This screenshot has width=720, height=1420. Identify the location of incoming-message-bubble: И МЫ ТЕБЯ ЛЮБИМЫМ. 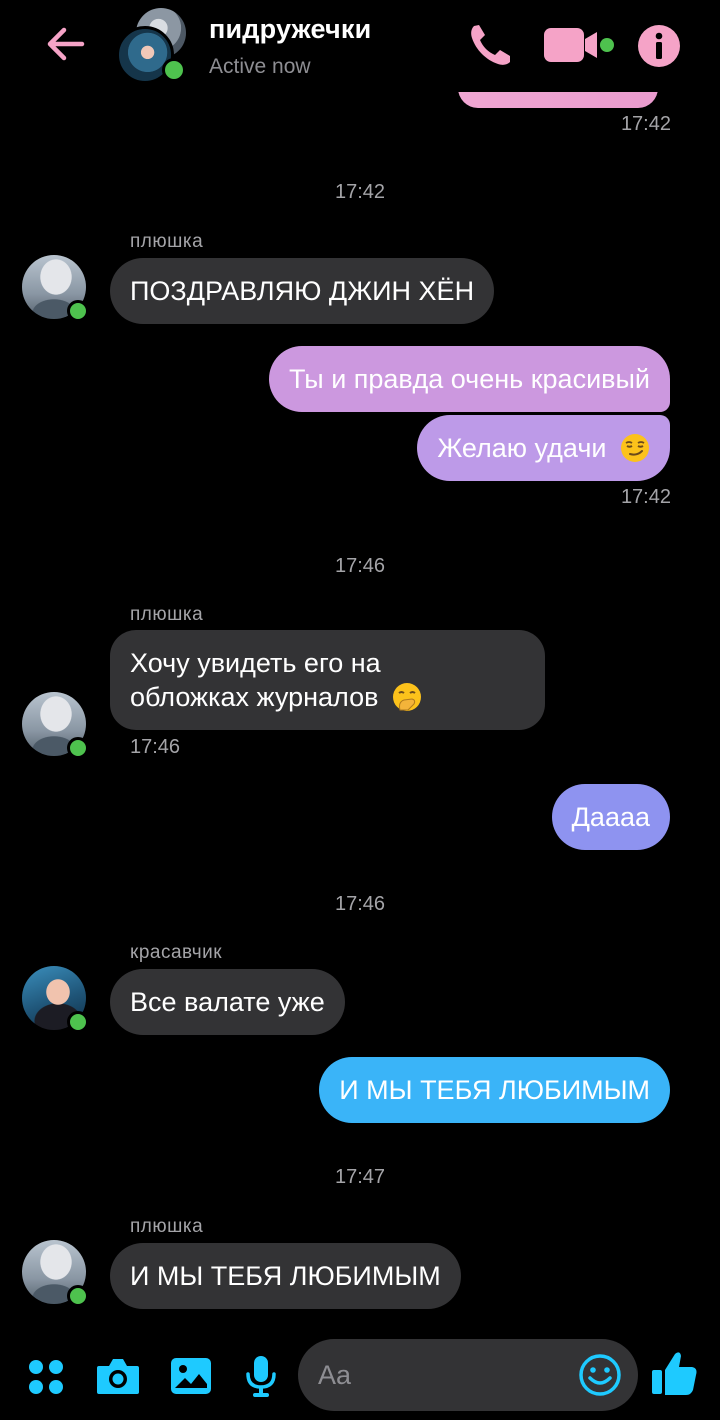
(285, 1276).